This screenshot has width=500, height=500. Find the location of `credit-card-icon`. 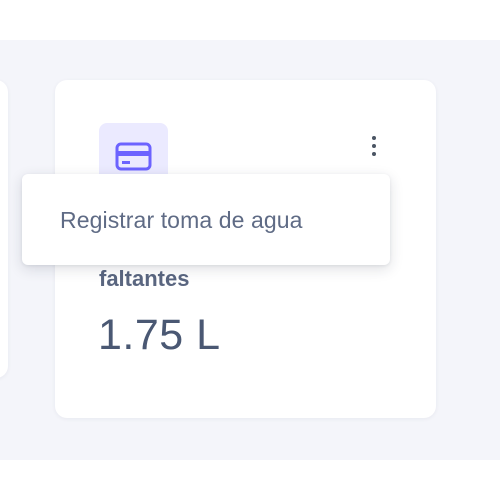

credit-card-icon is located at coordinates (133, 156).